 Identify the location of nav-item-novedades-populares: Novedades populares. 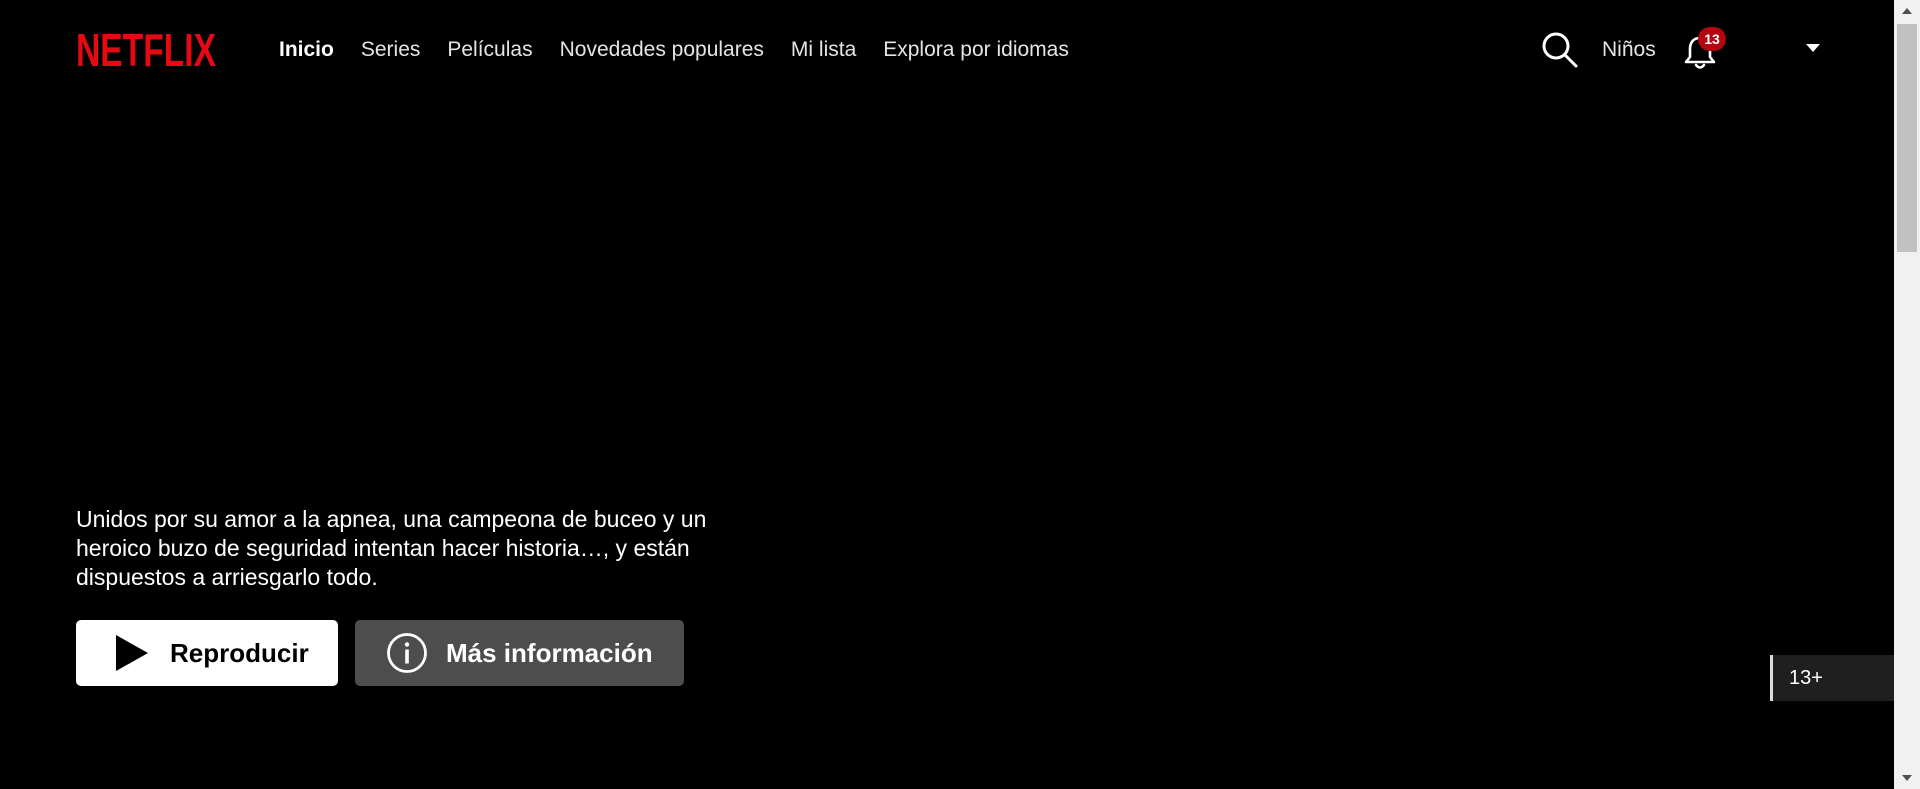
(662, 50).